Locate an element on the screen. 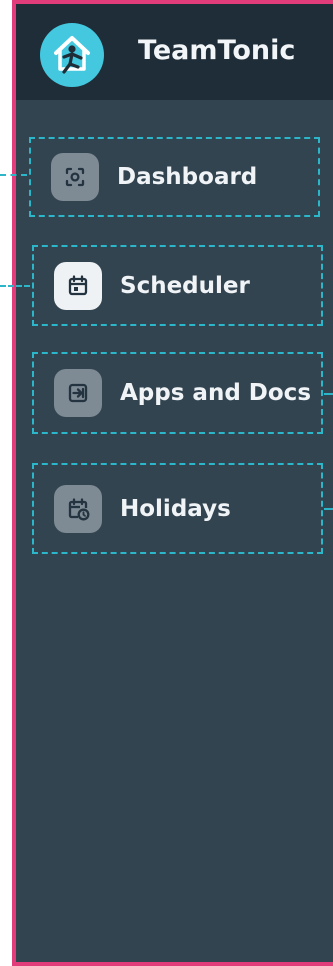 This screenshot has height=966, width=333. app-name: TeamTonic is located at coordinates (217, 50).